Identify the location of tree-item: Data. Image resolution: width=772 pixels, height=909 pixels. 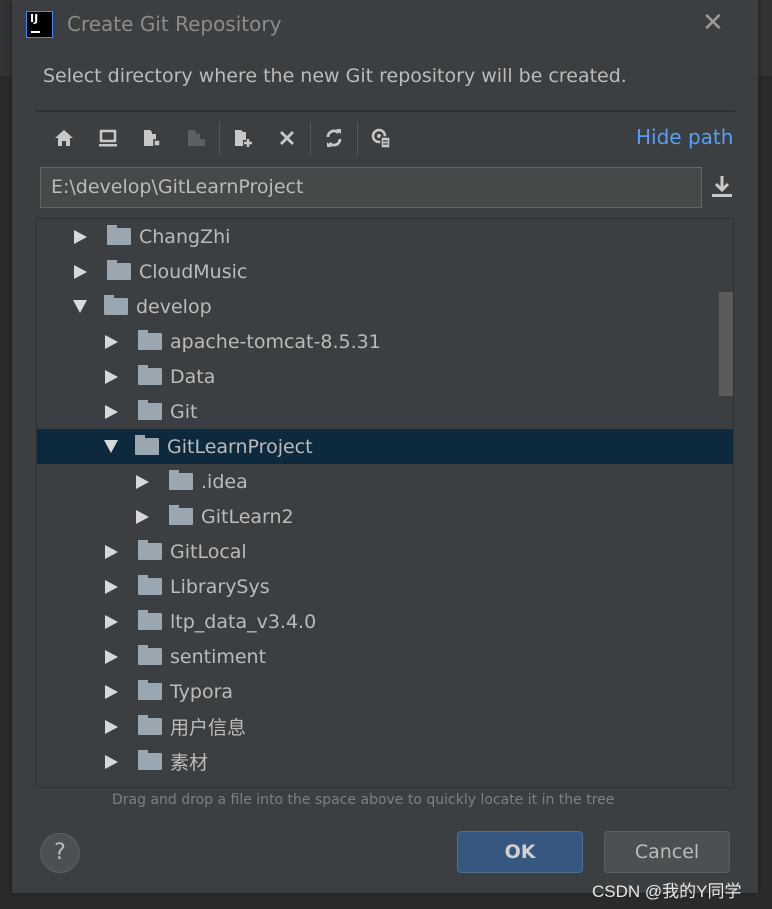
(385, 376).